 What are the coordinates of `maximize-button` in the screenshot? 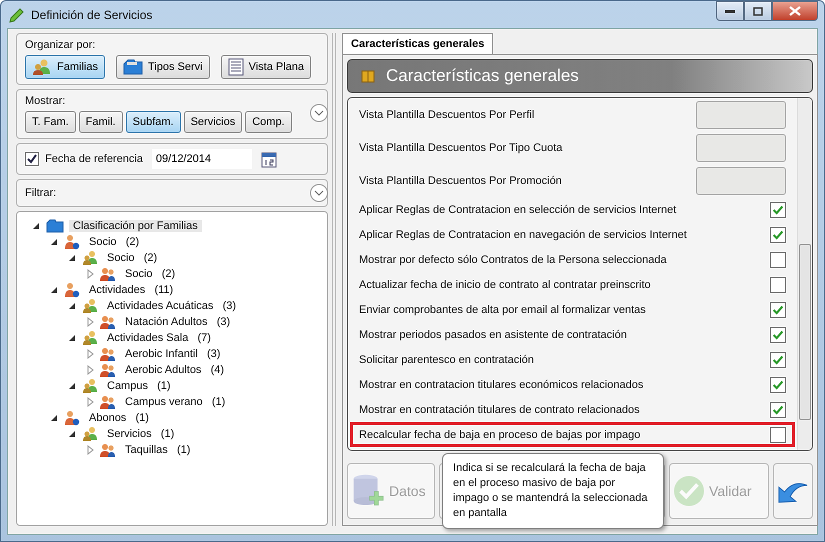 It's located at (758, 11).